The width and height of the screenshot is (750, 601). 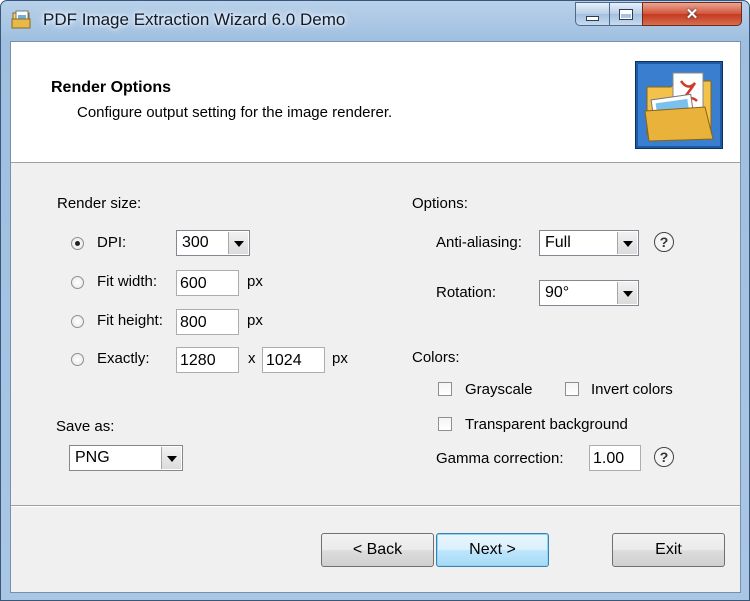 What do you see at coordinates (466, 292) in the screenshot?
I see `rotation-label: Rotation:` at bounding box center [466, 292].